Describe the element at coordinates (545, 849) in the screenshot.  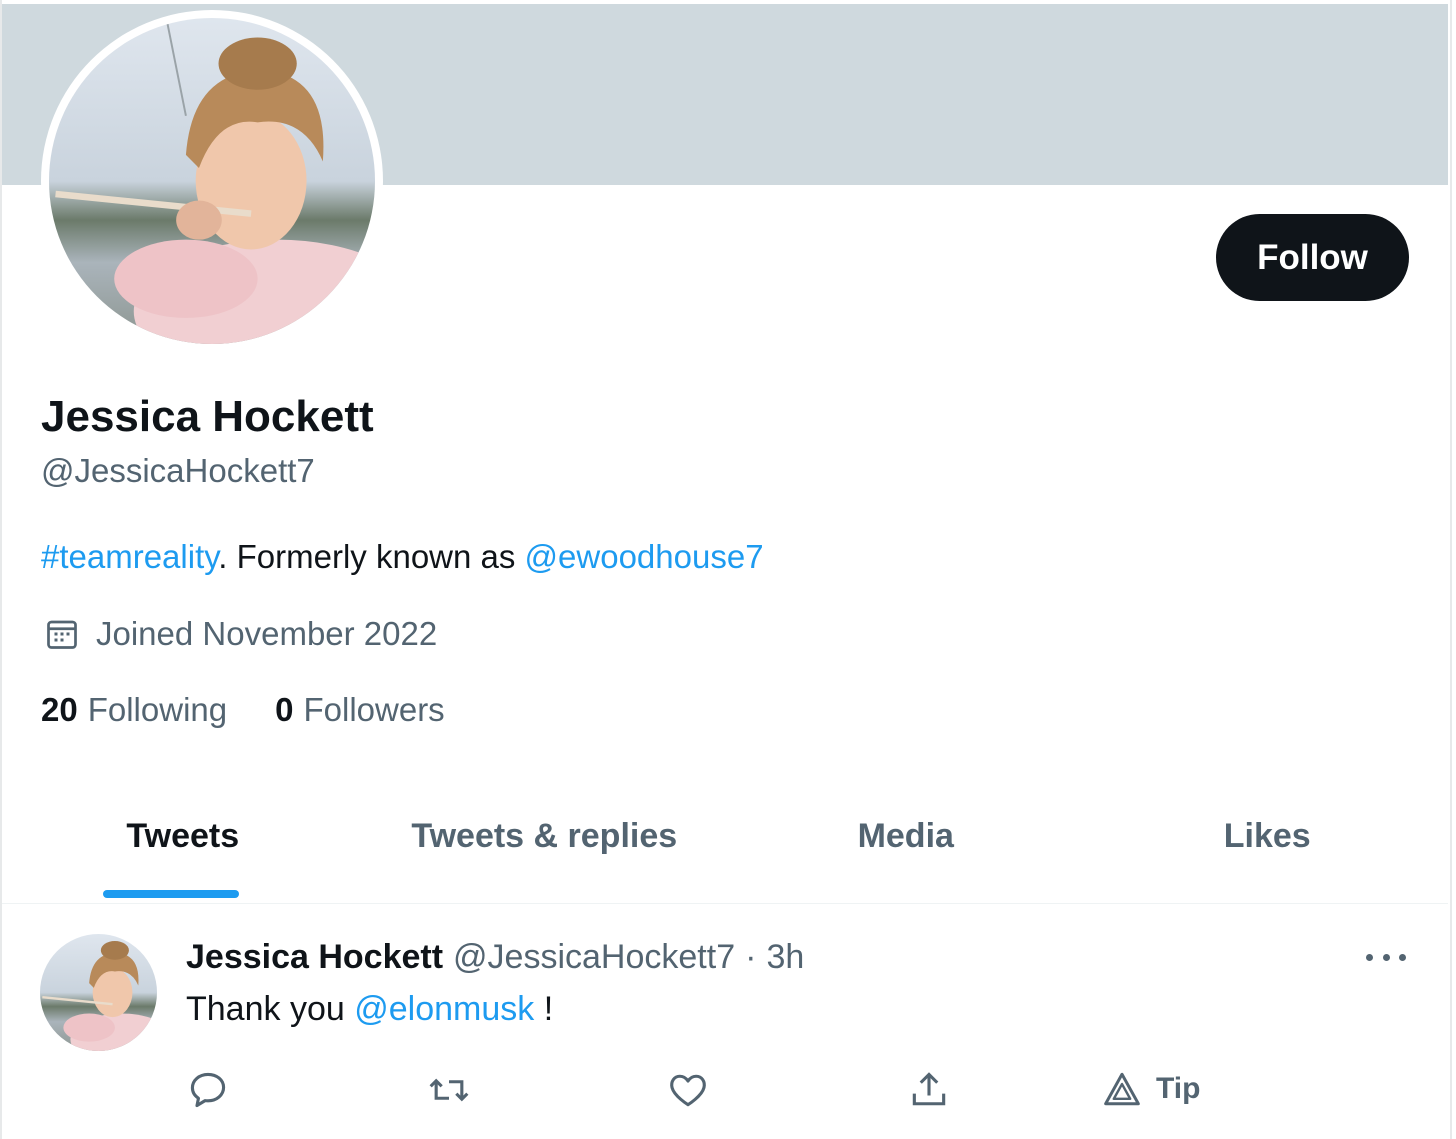
I see `tab-tweets-and-replies: Tweets & replies` at that location.